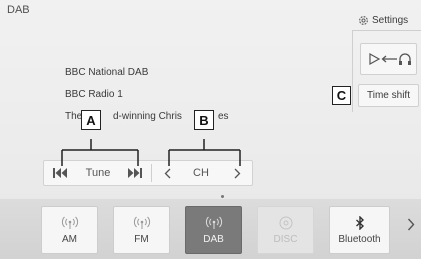  Describe the element at coordinates (222, 196) in the screenshot. I see `page-indicator-dot` at that location.